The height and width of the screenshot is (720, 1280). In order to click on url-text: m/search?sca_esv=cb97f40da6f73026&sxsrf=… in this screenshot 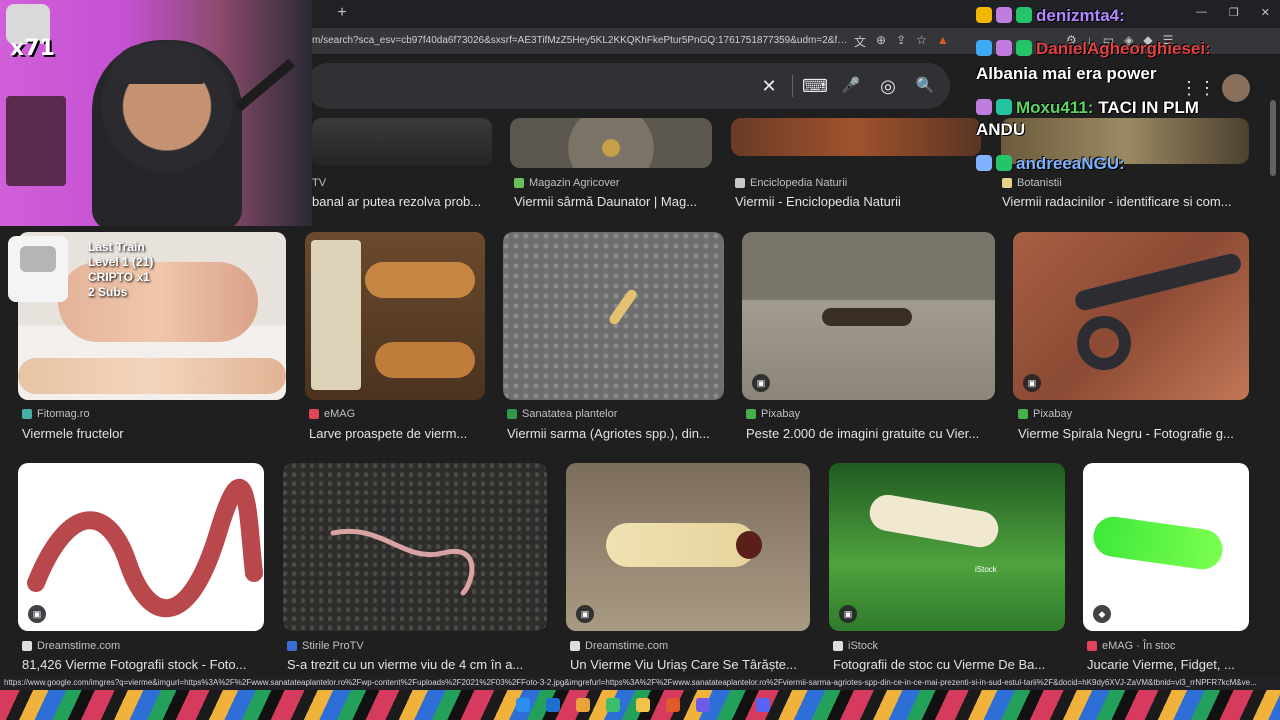, I will do `click(582, 40)`.